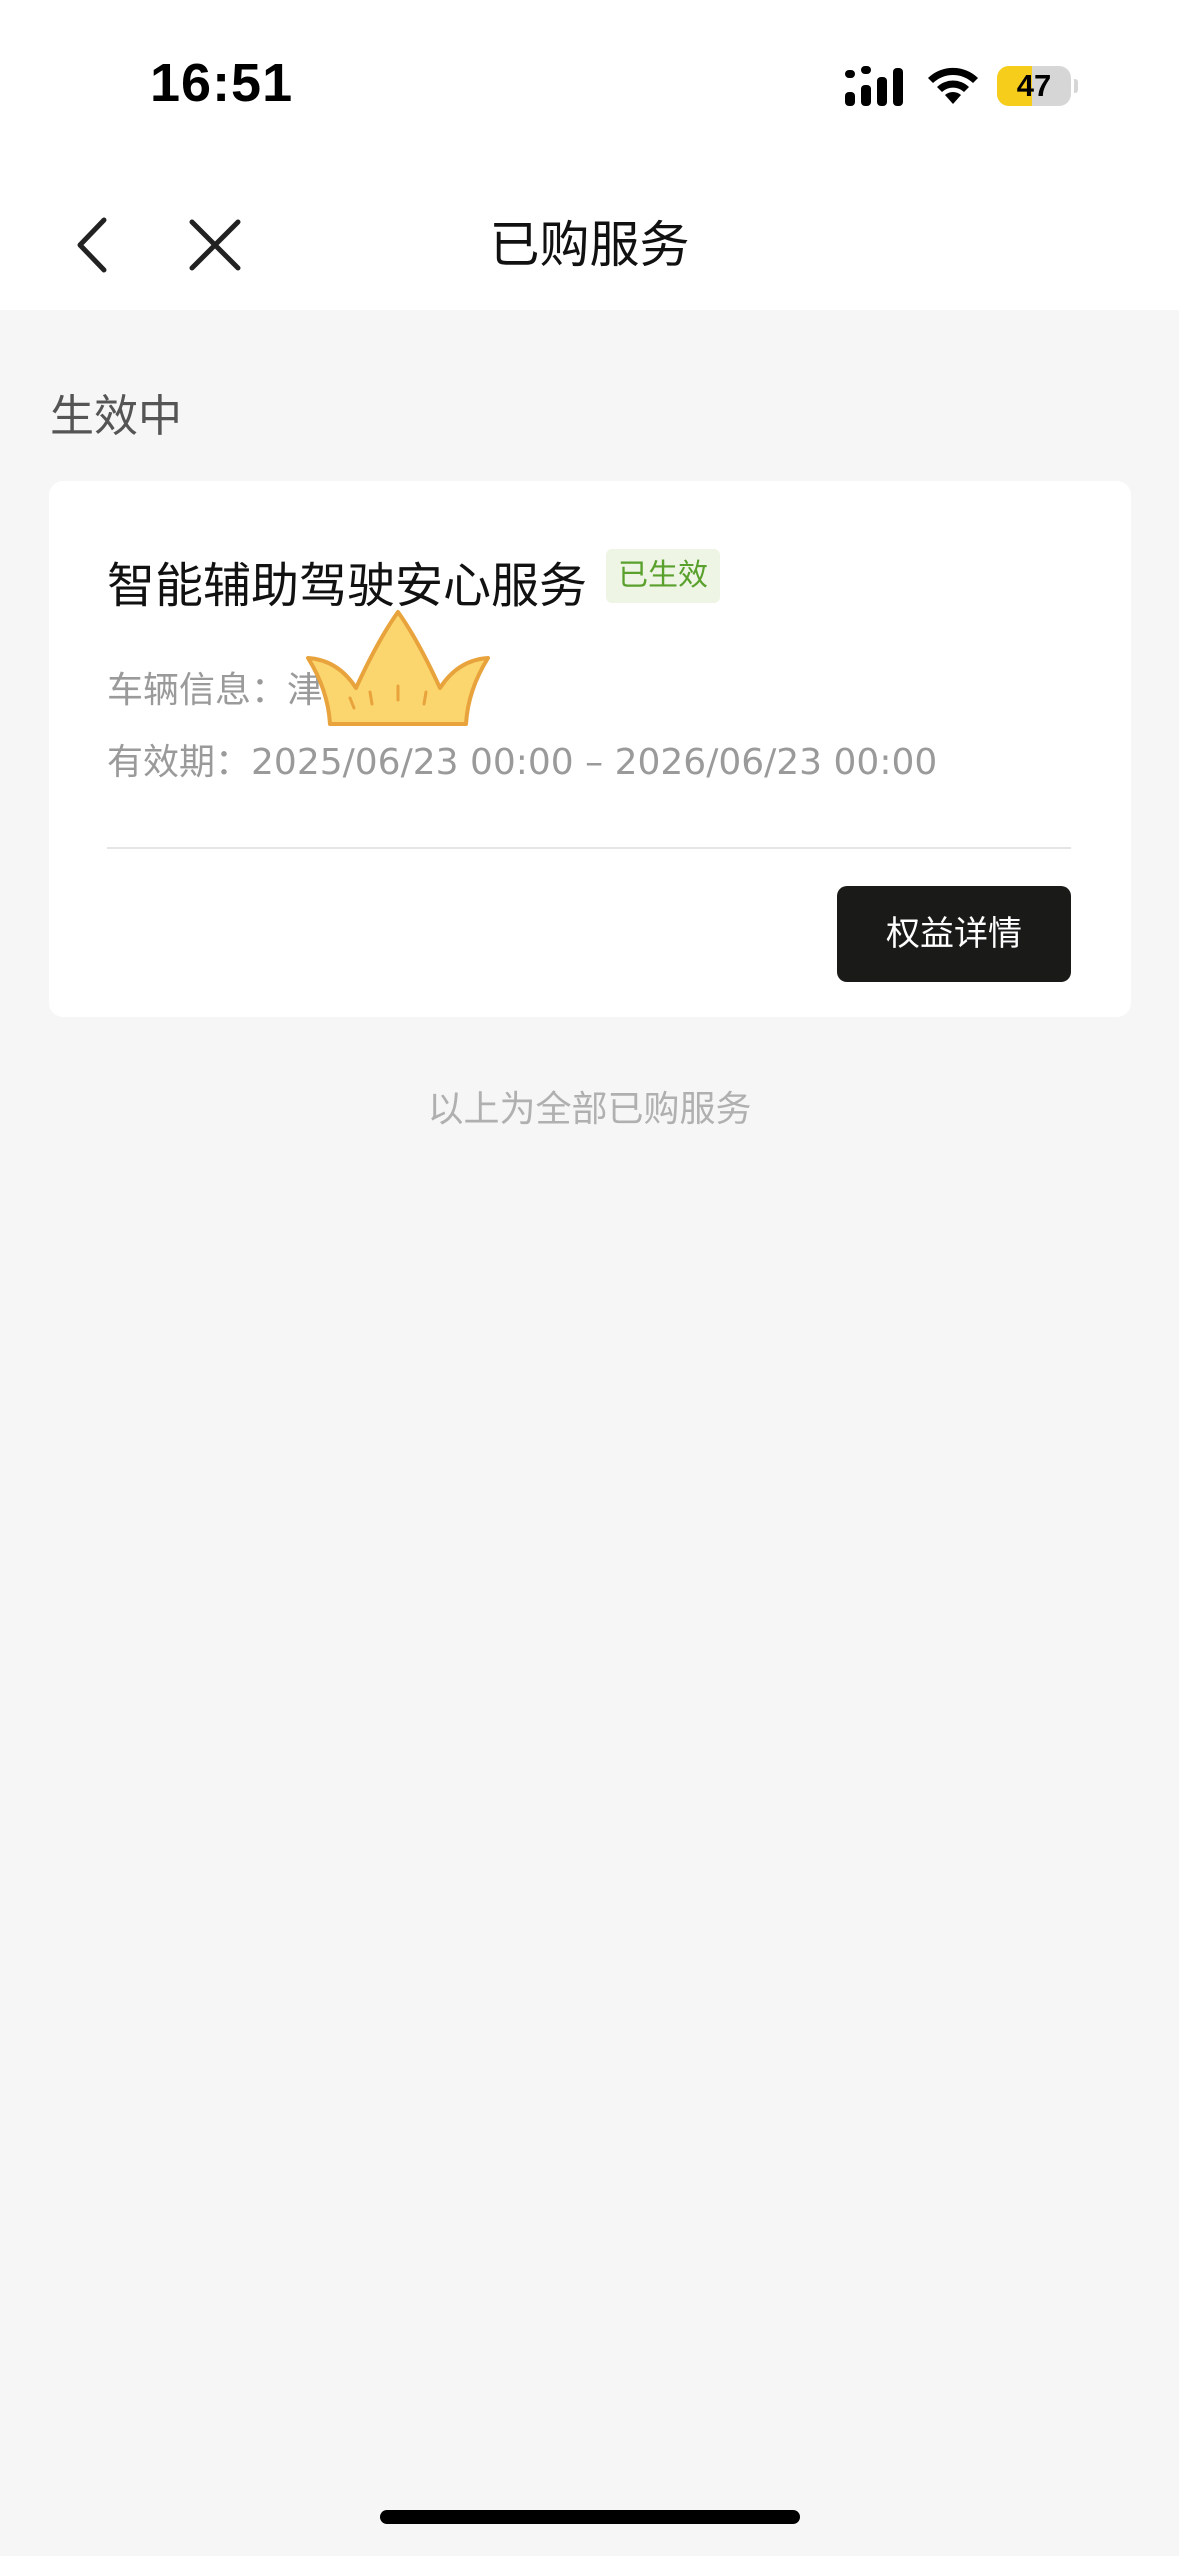 Image resolution: width=1179 pixels, height=2556 pixels. Describe the element at coordinates (594, 762) in the screenshot. I see `validity-value: 2025/06/23 00:00 – 2026/06/23 00:00` at that location.